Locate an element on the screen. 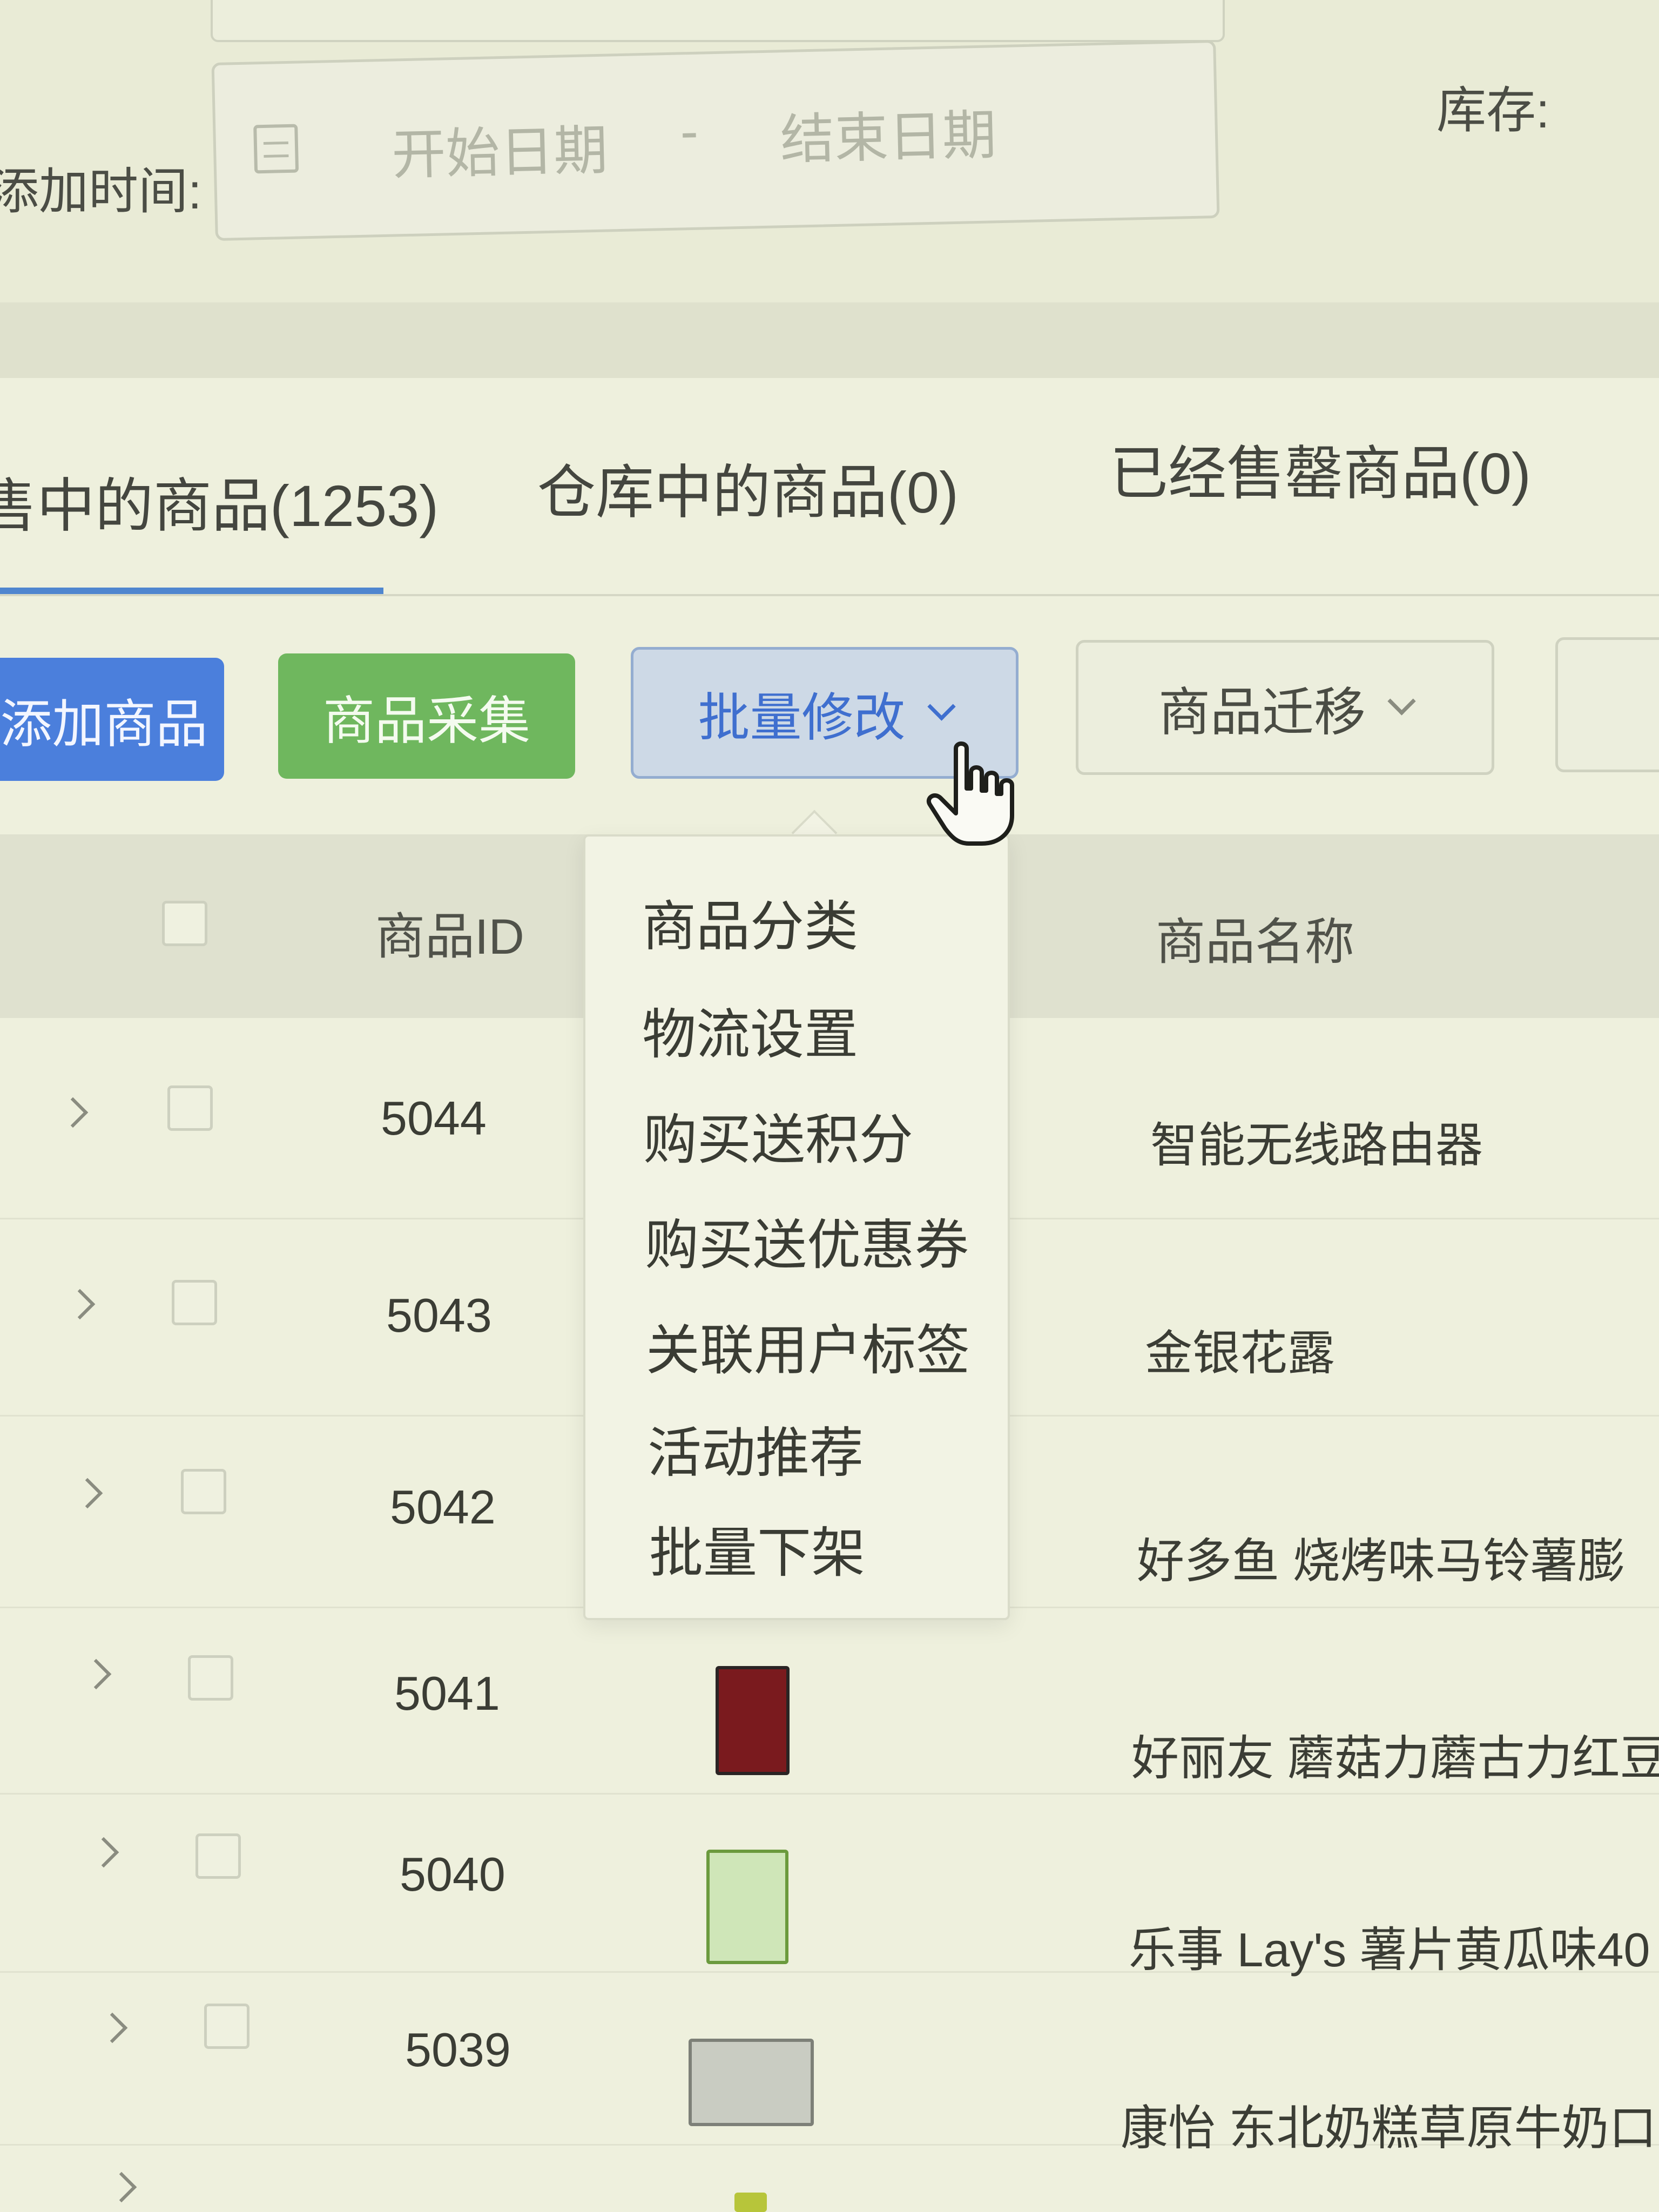 The width and height of the screenshot is (1659, 2212). header-product-id: 商品ID is located at coordinates (450, 937).